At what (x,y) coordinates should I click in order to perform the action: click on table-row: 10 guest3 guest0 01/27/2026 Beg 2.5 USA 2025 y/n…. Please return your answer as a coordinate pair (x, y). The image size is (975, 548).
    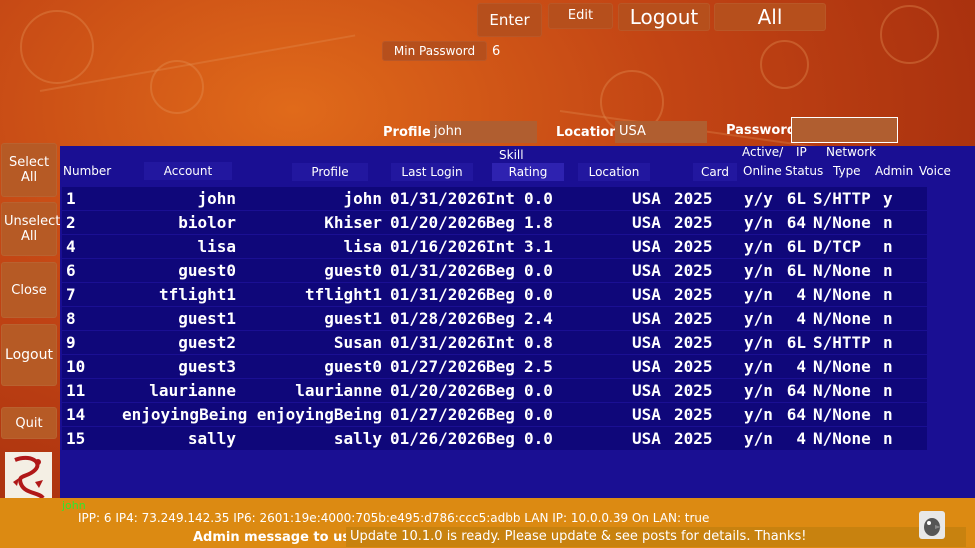
    Looking at the image, I should click on (494, 366).